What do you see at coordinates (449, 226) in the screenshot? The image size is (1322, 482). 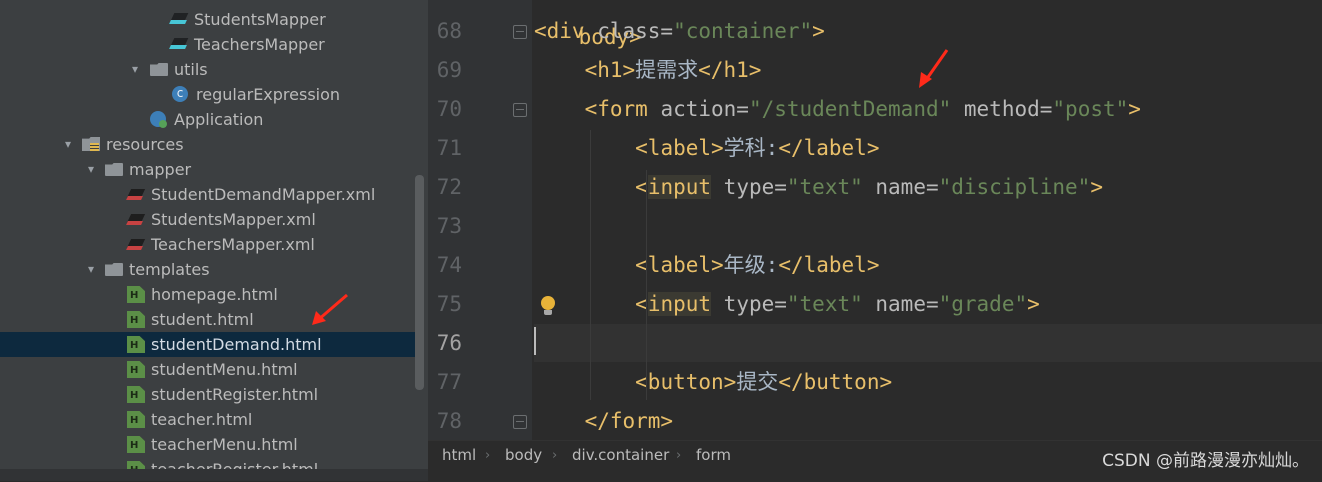 I see `line-number: 73` at bounding box center [449, 226].